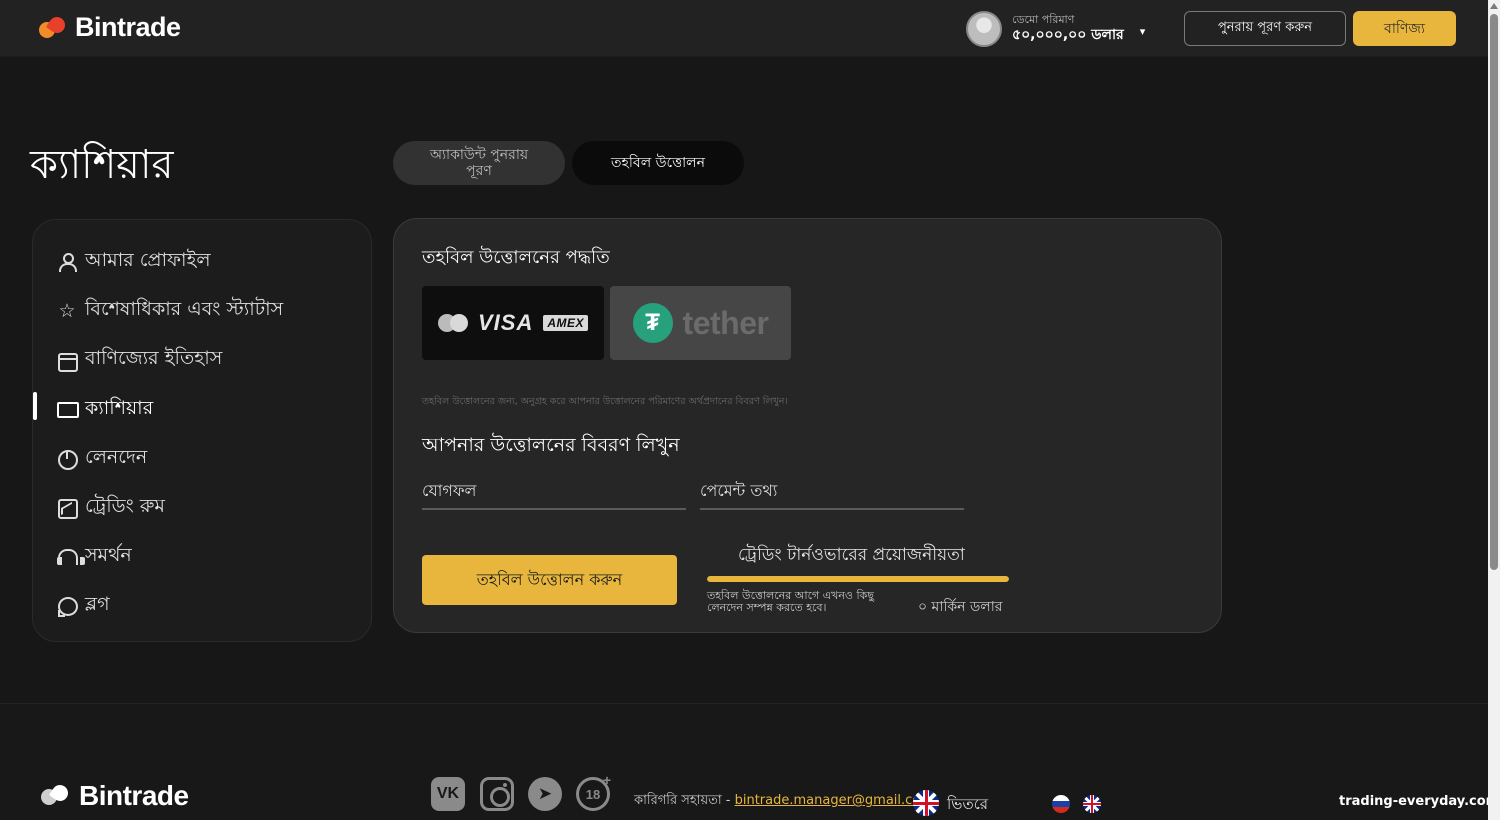 This screenshot has height=820, width=1500. What do you see at coordinates (102, 165) in the screenshot?
I see `page-title: ক্যাশিয়ার` at bounding box center [102, 165].